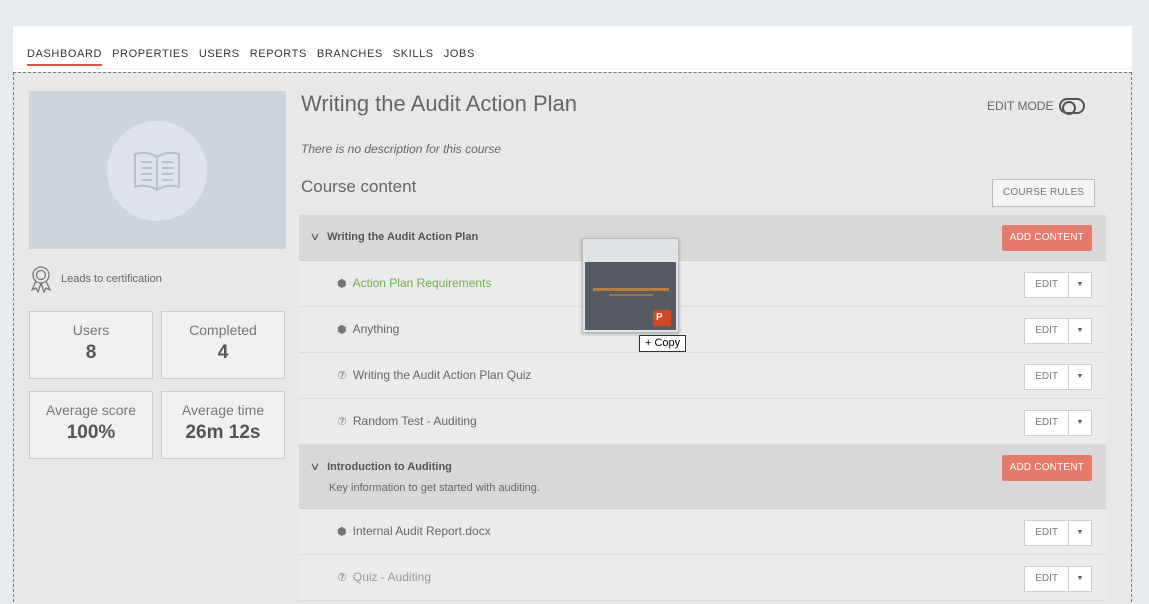 Image resolution: width=1149 pixels, height=604 pixels. What do you see at coordinates (278, 57) in the screenshot?
I see `tab-reports: REPORTS` at bounding box center [278, 57].